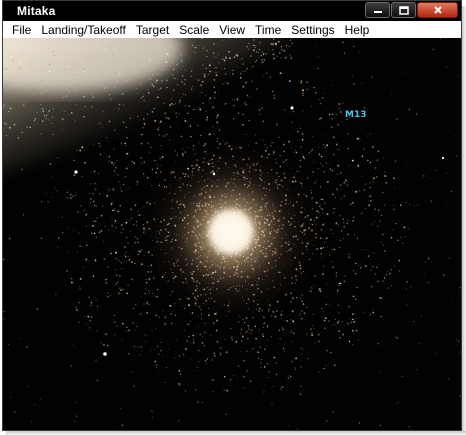 The height and width of the screenshot is (435, 466). Describe the element at coordinates (403, 10) in the screenshot. I see `maximize-button` at that location.